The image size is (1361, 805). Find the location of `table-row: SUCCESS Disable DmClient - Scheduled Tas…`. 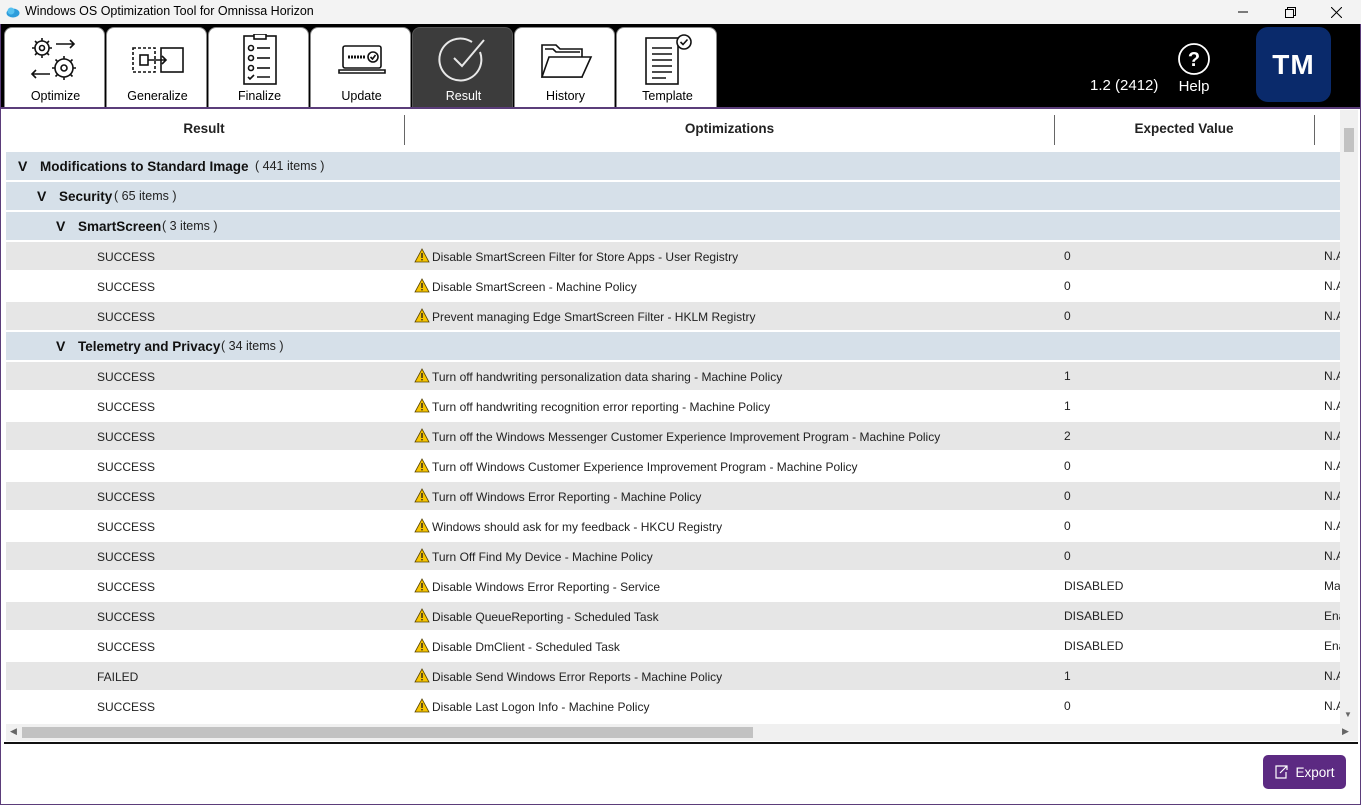

table-row: SUCCESS Disable DmClient - Scheduled Tas… is located at coordinates (673, 646).